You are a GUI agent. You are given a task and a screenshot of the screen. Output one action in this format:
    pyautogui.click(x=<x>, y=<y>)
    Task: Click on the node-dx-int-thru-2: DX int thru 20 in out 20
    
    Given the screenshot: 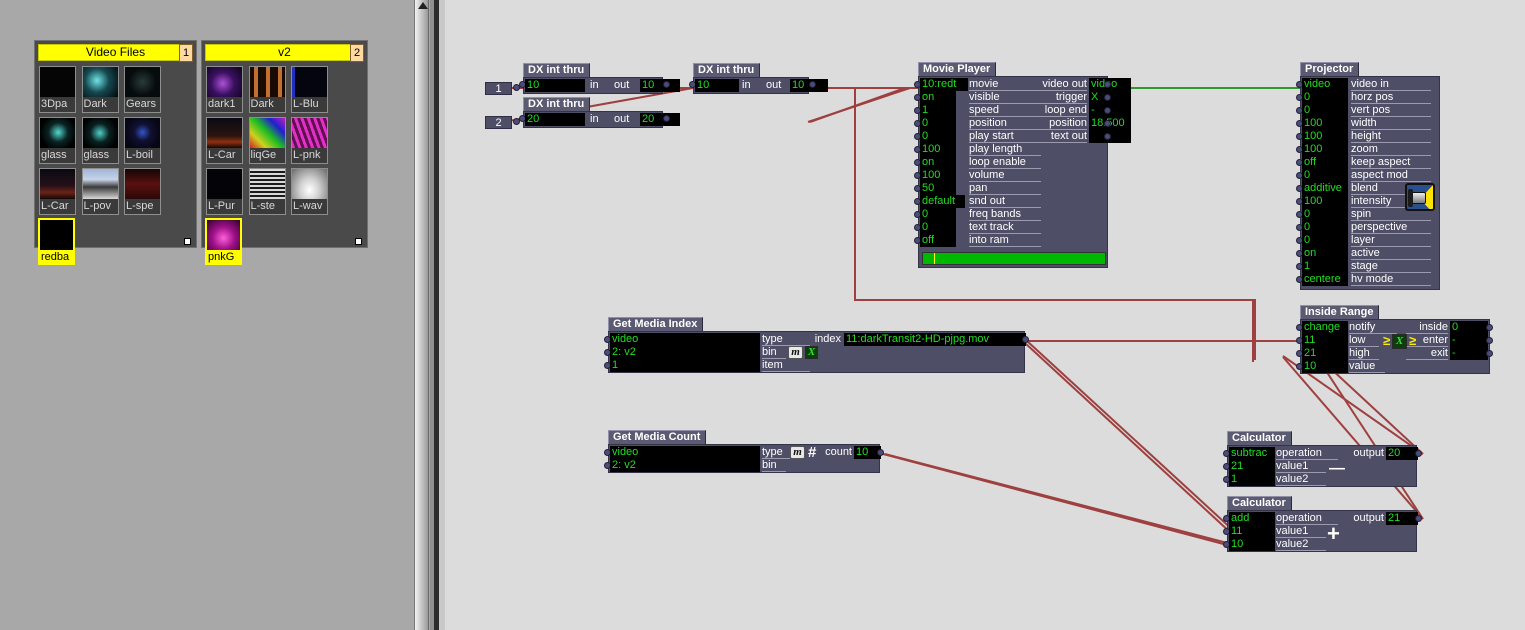 What is the action you would take?
    pyautogui.click(x=599, y=112)
    